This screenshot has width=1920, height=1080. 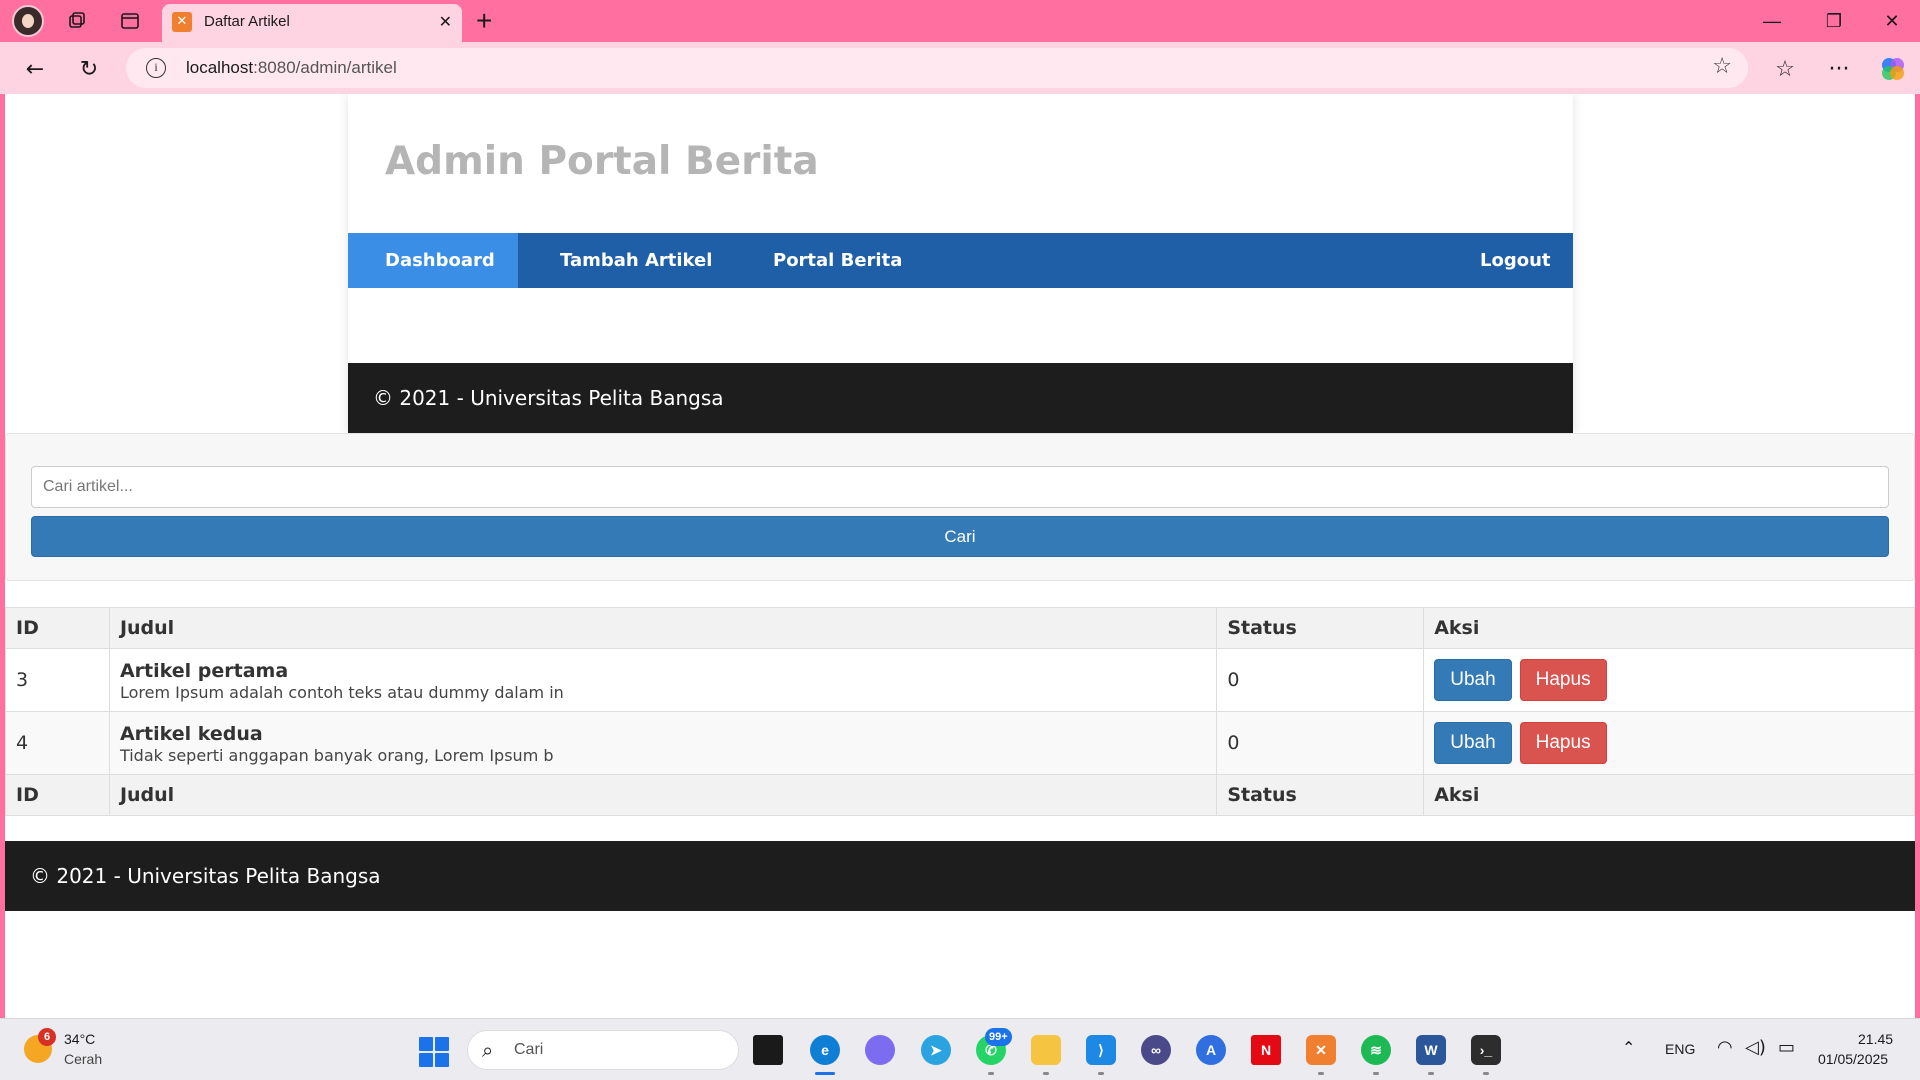 What do you see at coordinates (1669, 628) in the screenshot?
I see `header-aksi: Aksi` at bounding box center [1669, 628].